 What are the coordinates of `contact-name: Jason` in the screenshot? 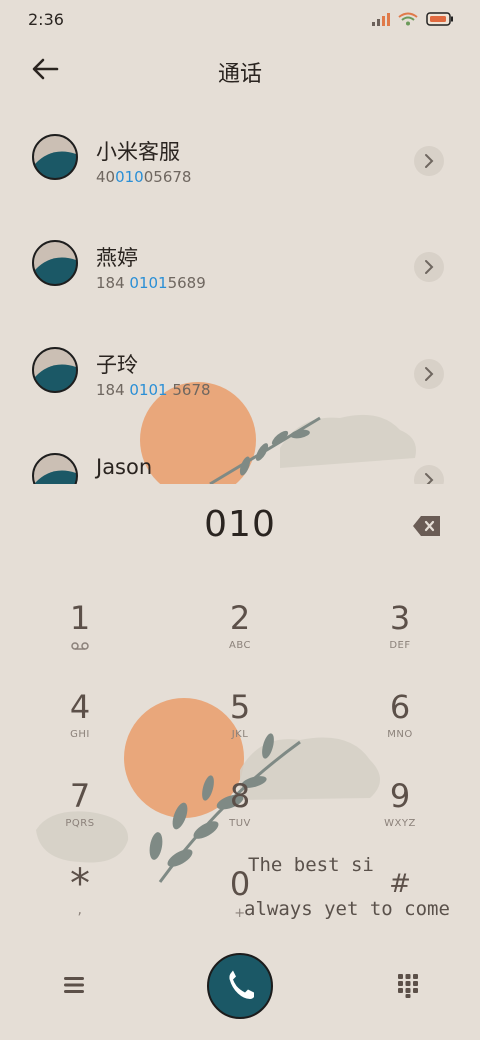 It's located at (124, 467).